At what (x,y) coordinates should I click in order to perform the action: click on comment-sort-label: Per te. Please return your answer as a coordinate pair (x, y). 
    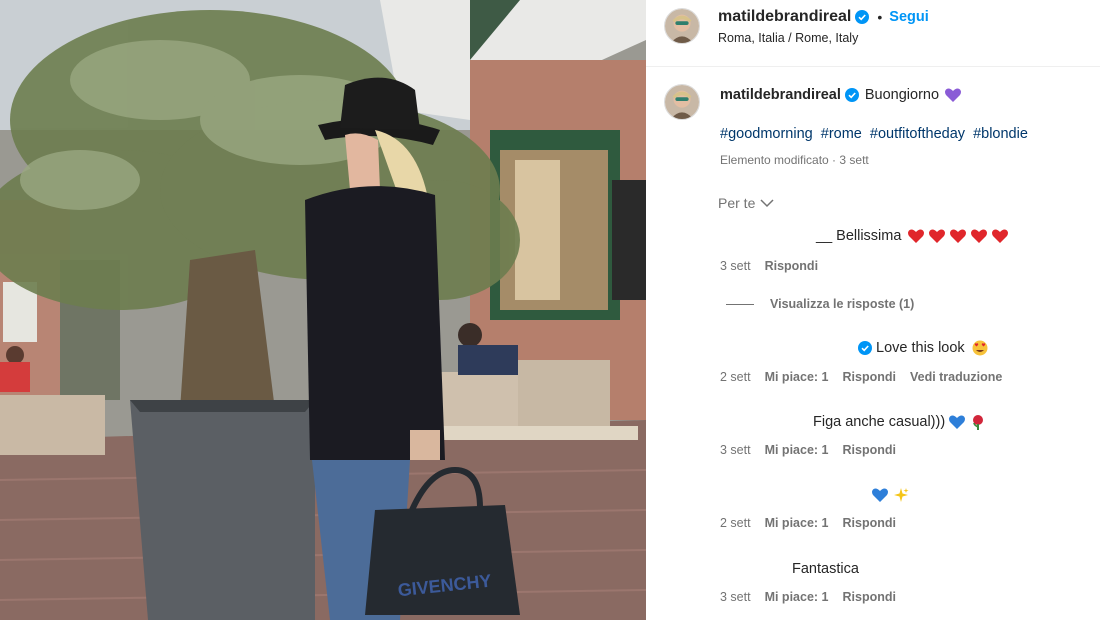
    Looking at the image, I should click on (737, 203).